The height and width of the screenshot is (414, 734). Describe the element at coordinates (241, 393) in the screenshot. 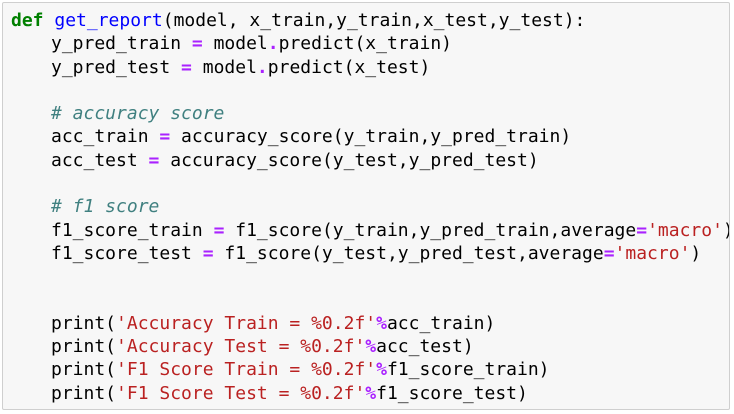

I see `string-token: 'F1 Score Test = %0.2f'` at that location.